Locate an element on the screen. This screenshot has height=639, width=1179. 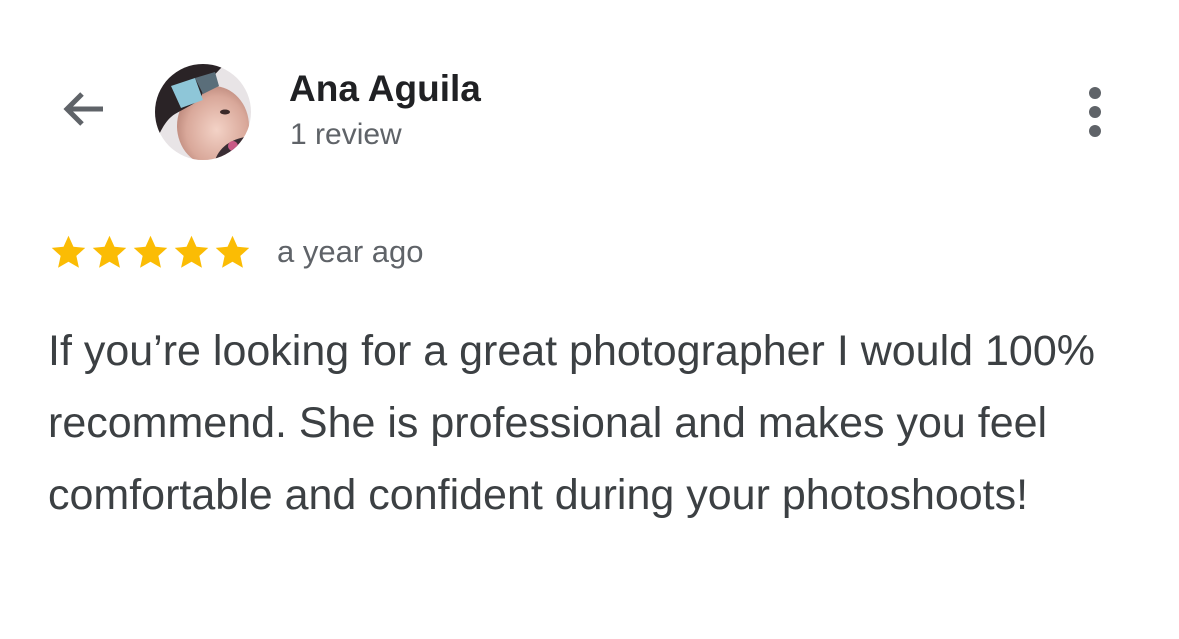
avatar is located at coordinates (203, 112).